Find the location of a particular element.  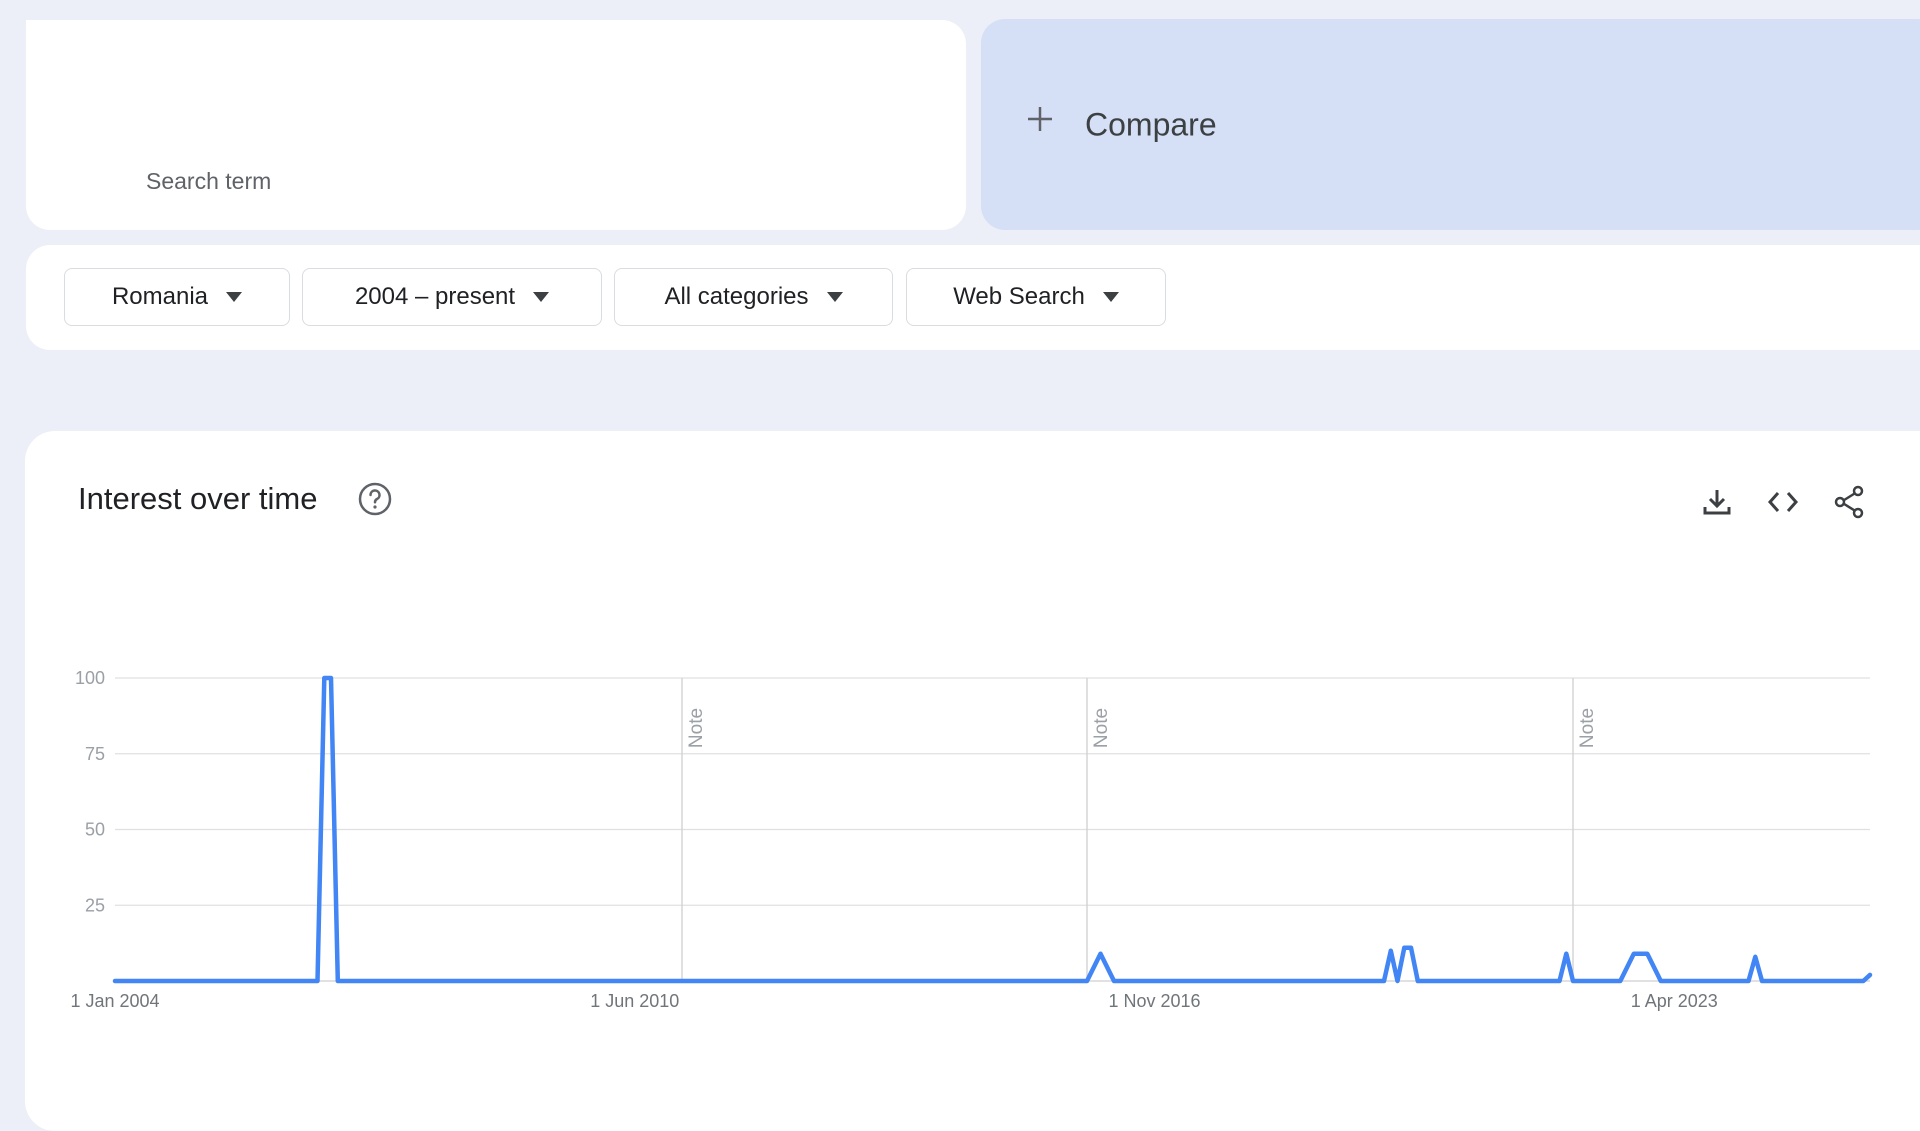

search-card: Search term is located at coordinates (496, 125).